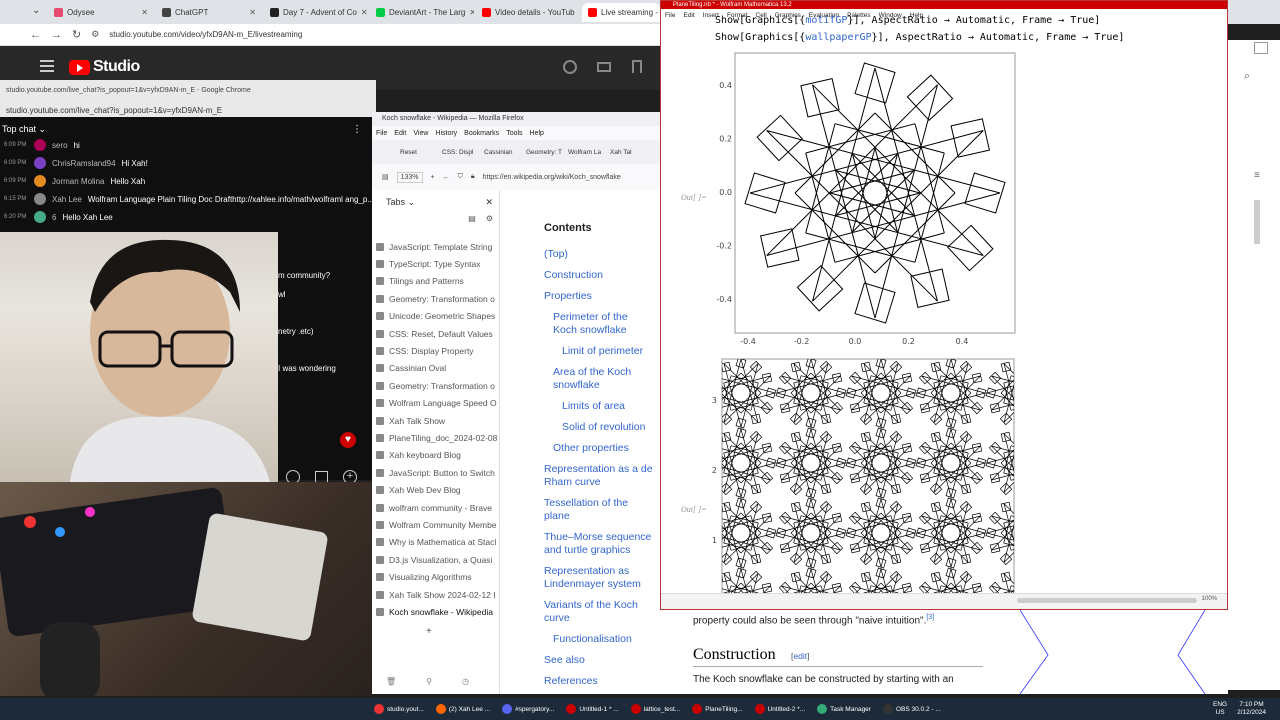 This screenshot has height=720, width=1280. I want to click on trash-icon: 🗑︎, so click(391, 681).